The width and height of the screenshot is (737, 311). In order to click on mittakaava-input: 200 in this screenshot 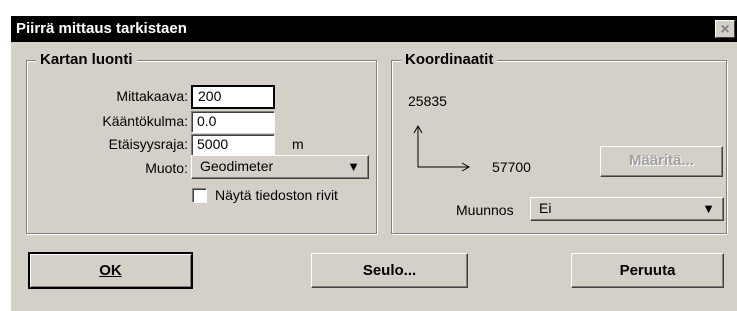, I will do `click(233, 97)`.